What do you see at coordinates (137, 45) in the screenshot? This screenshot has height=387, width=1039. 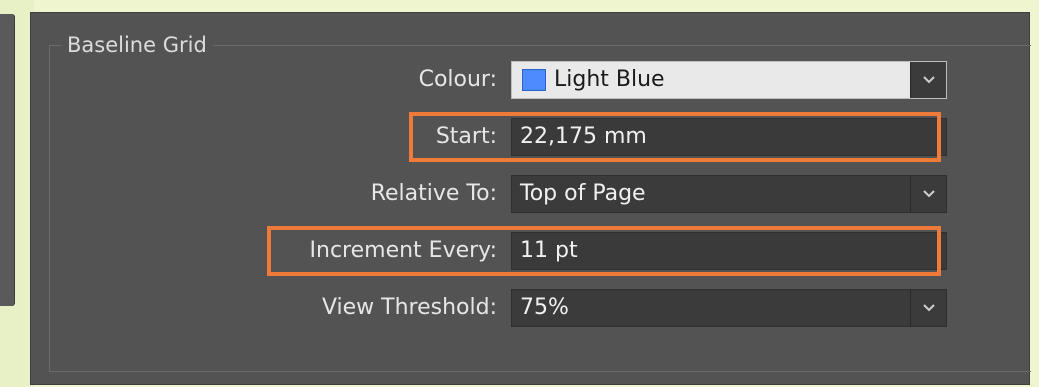 I see `group-title: Baseline Grid` at bounding box center [137, 45].